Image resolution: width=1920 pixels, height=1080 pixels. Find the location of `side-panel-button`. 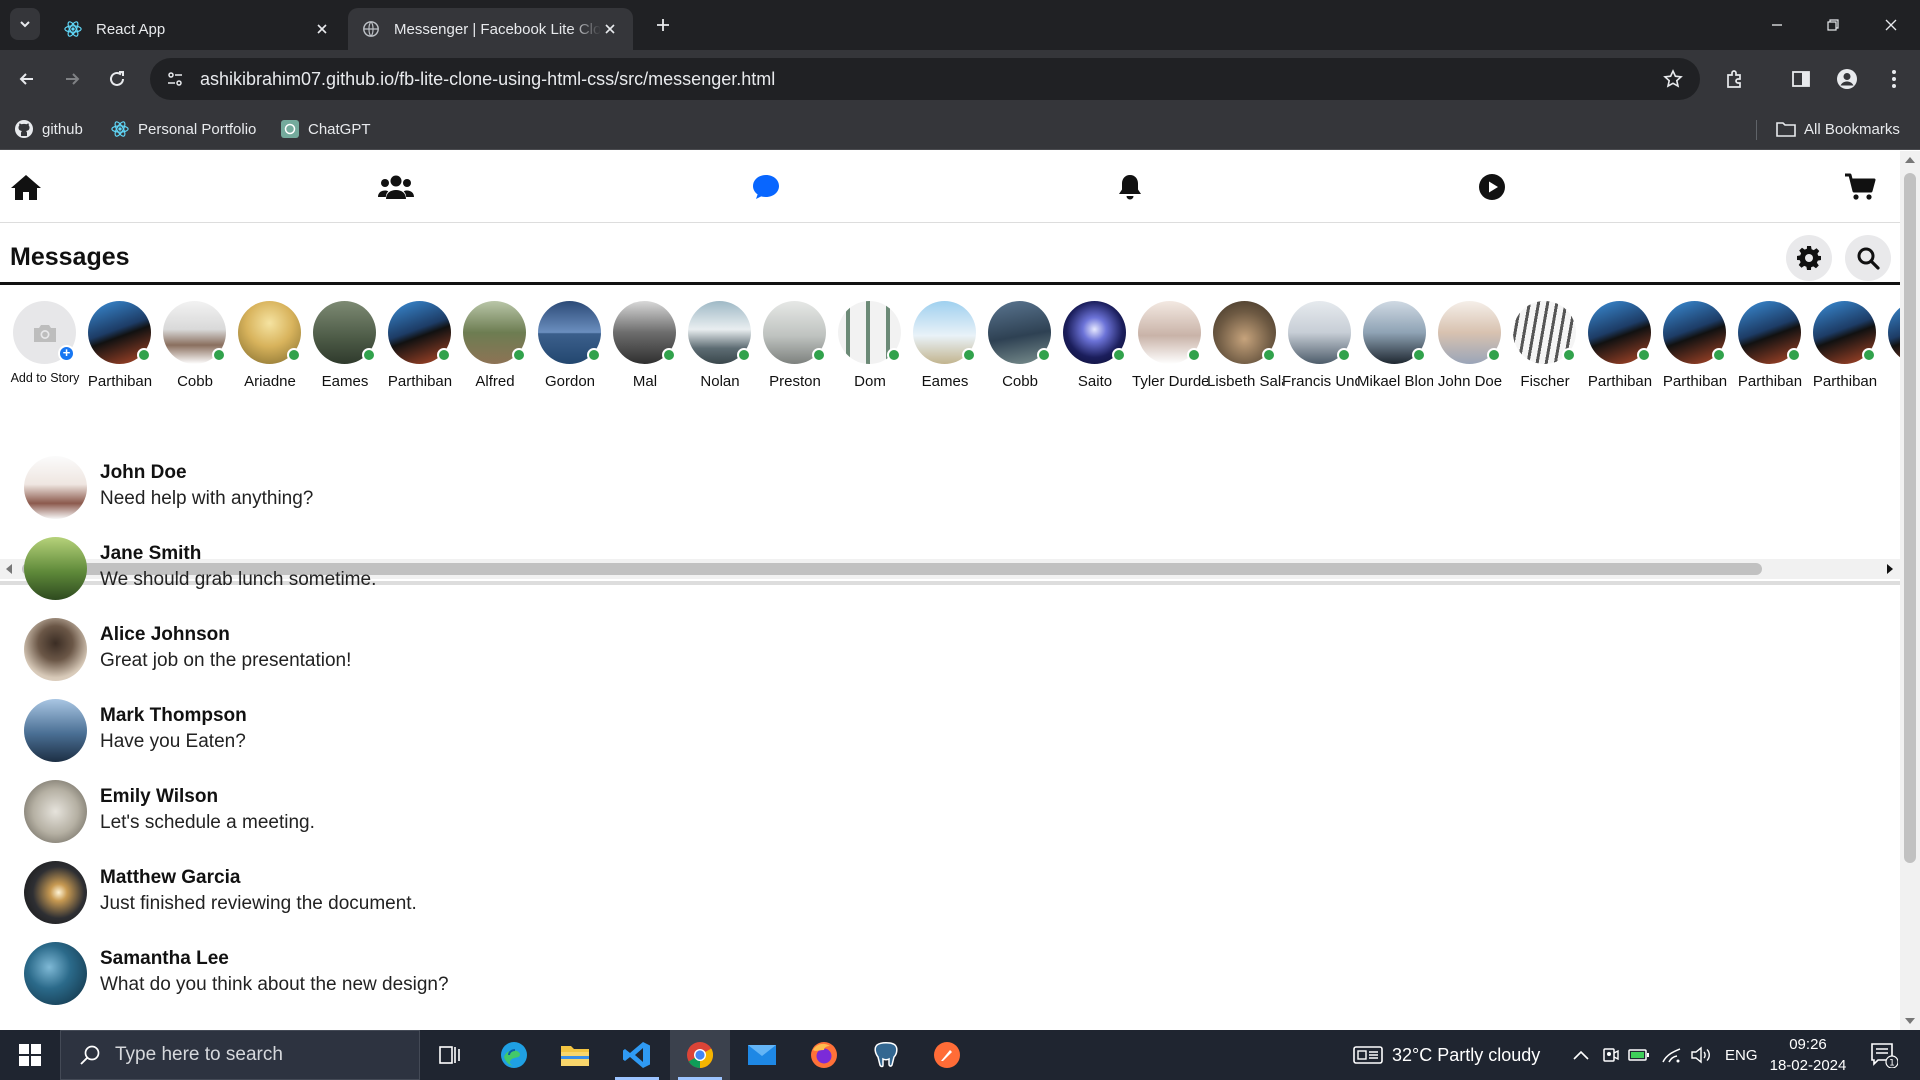

side-panel-button is located at coordinates (1801, 79).